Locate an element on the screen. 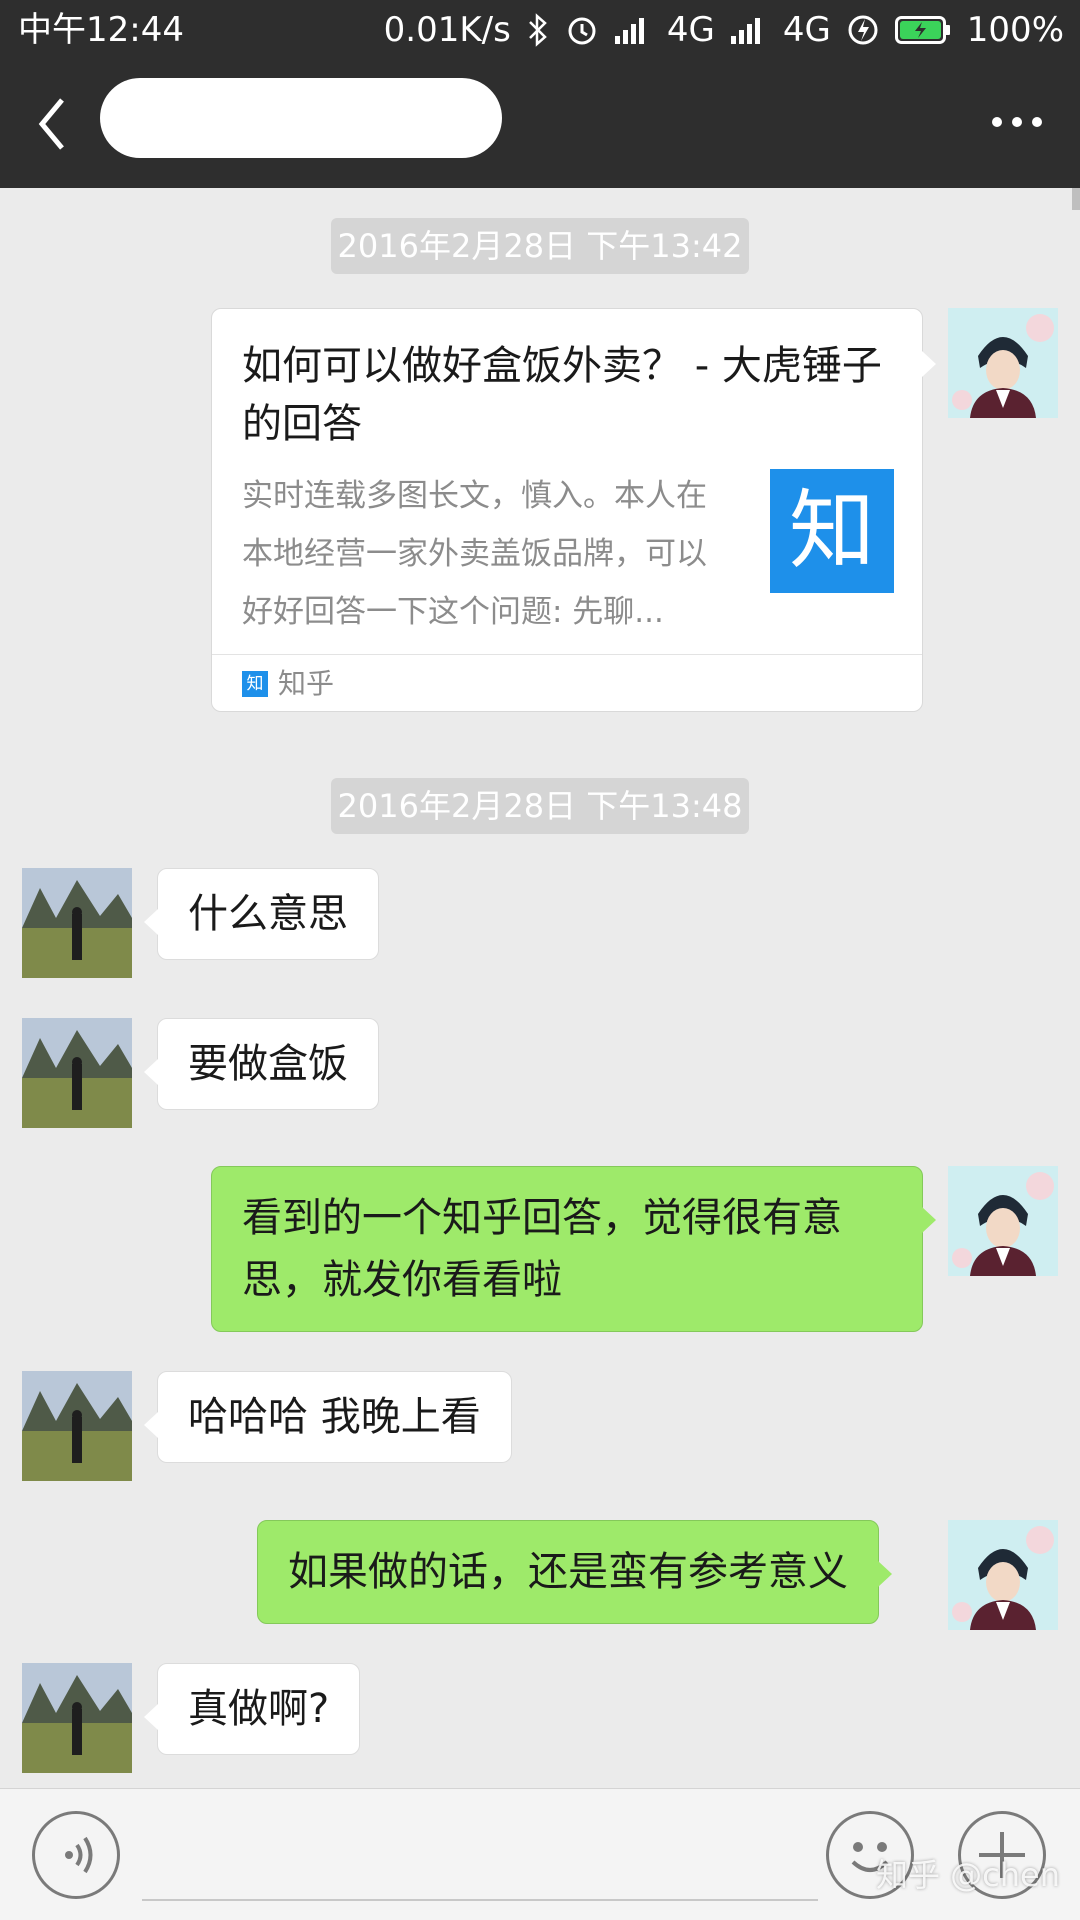 The image size is (1080, 1920). status-time: 中午12:44 is located at coordinates (101, 30).